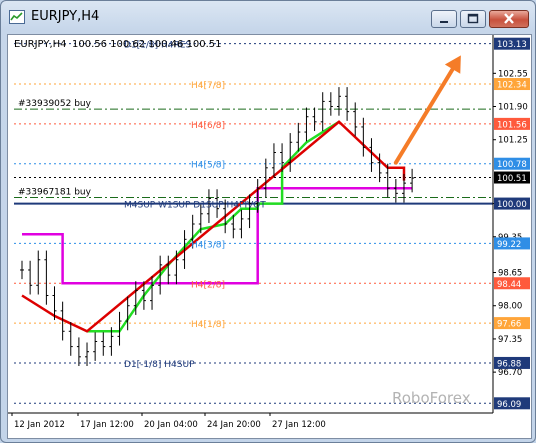 Image resolution: width=536 pixels, height=443 pixels. I want to click on level-label: H4[7/8], so click(208, 86).